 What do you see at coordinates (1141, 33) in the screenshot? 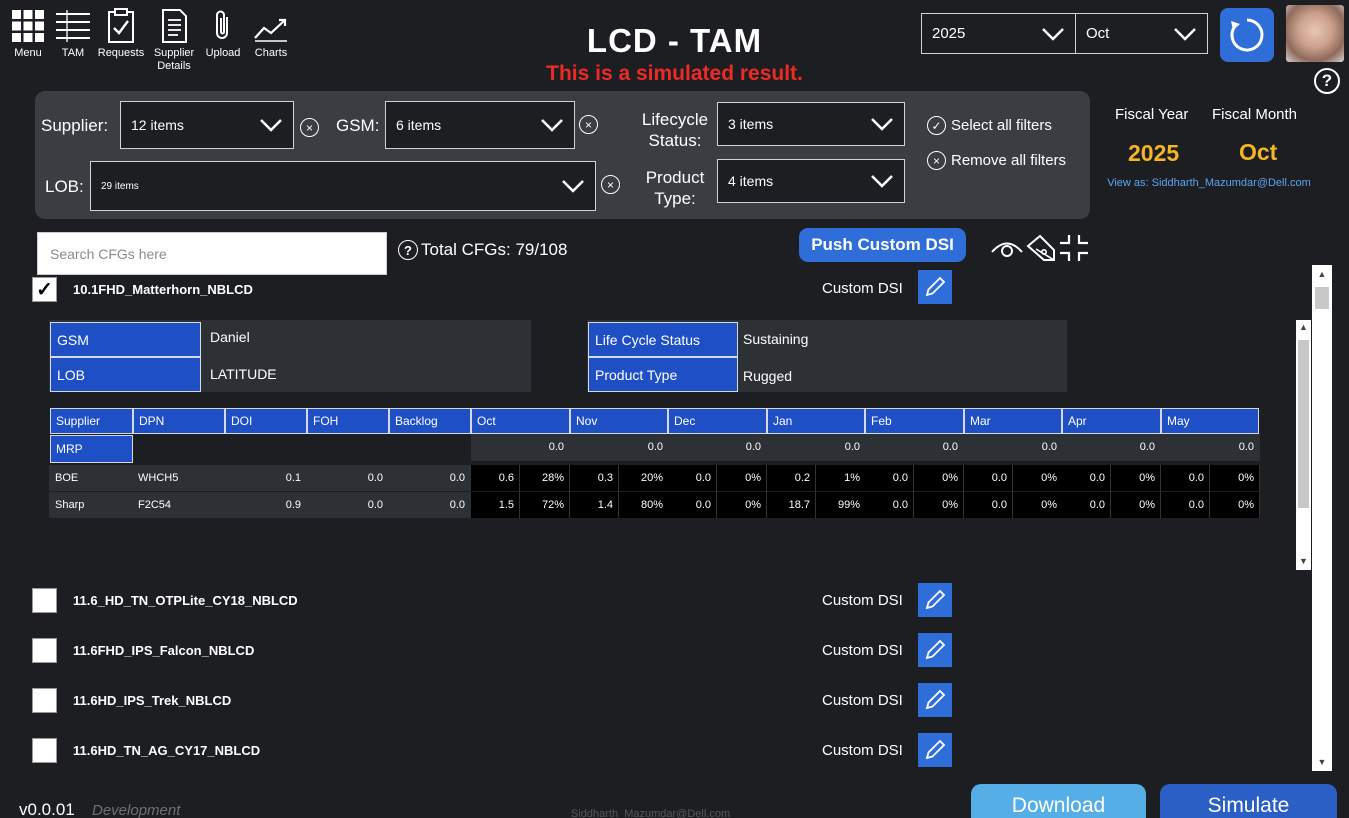
I see `month-select: Oct` at bounding box center [1141, 33].